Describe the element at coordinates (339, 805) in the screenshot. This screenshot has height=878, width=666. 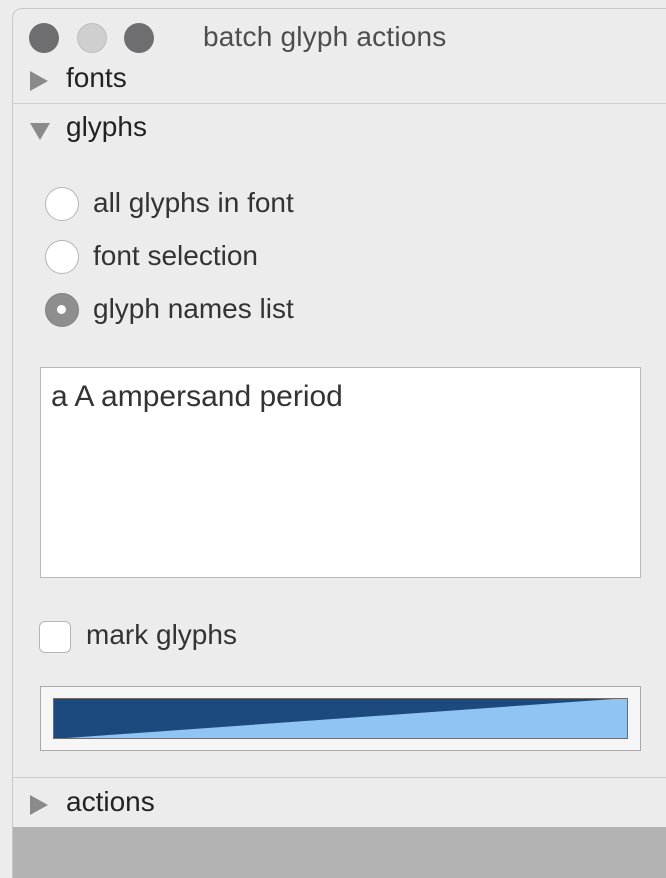
I see `section-actions-header: actions` at that location.